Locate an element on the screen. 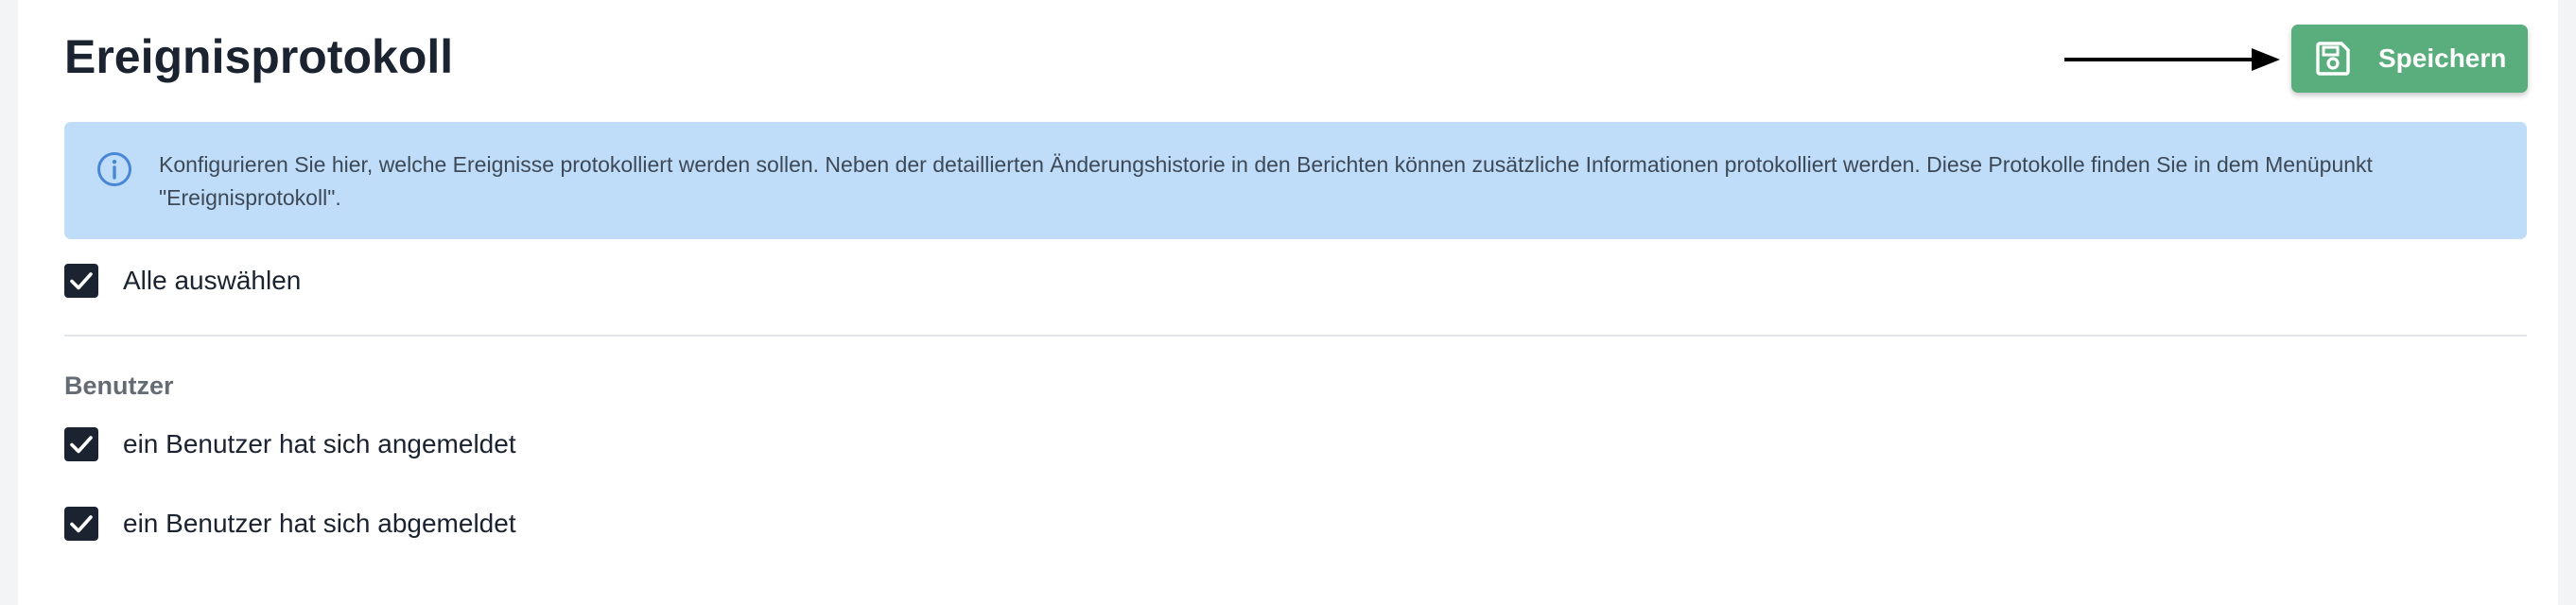 Image resolution: width=2576 pixels, height=605 pixels. event-label-logout: ein Benutzer hat sich abgemeldet is located at coordinates (319, 524).